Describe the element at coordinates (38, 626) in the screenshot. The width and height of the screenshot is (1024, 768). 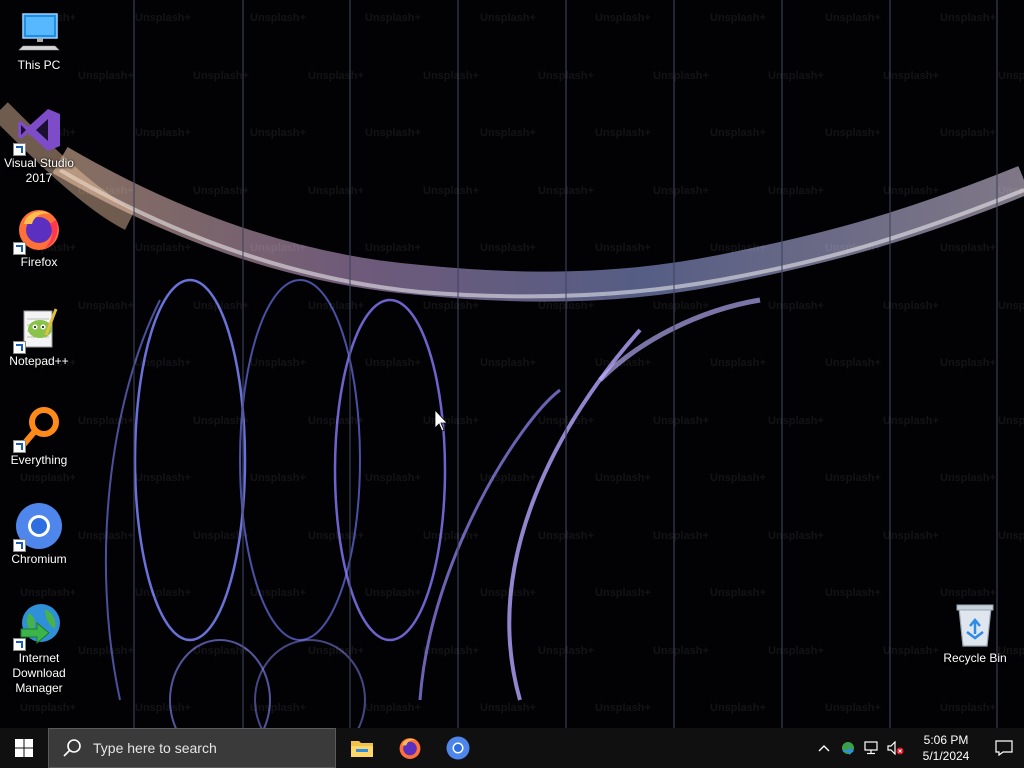
I see `globe-download-icon` at that location.